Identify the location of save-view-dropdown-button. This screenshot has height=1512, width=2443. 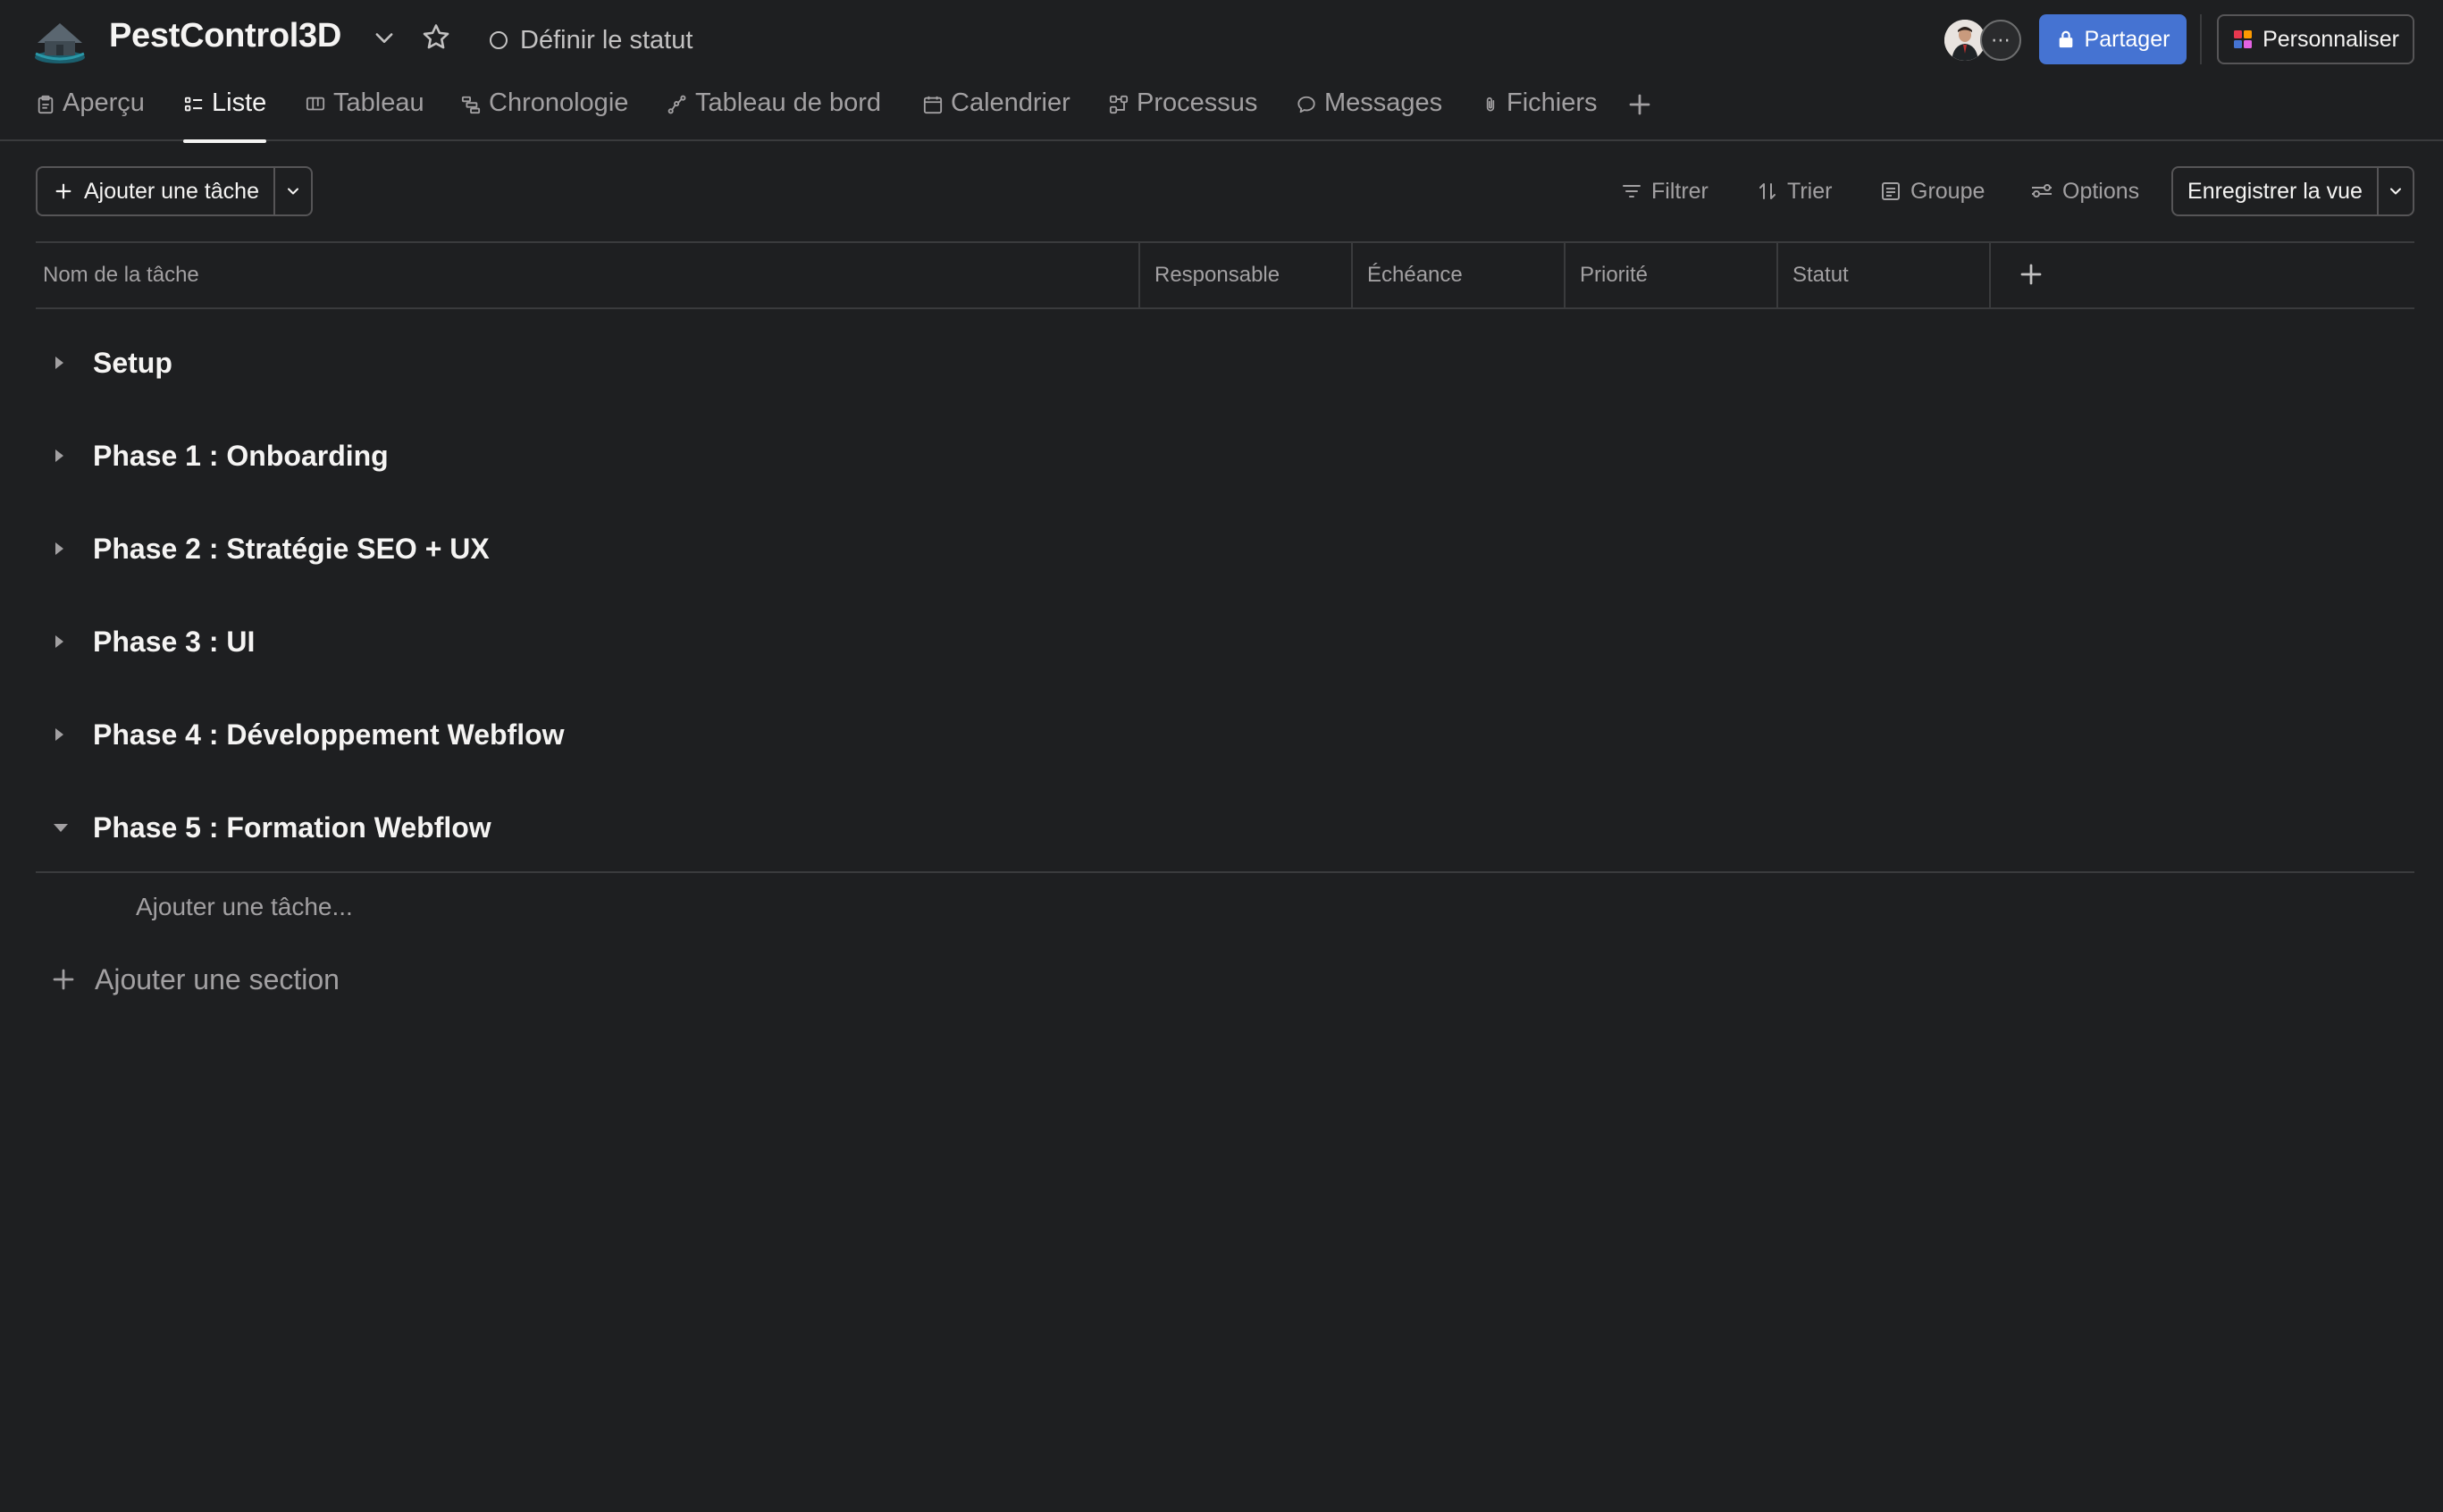
(2395, 191).